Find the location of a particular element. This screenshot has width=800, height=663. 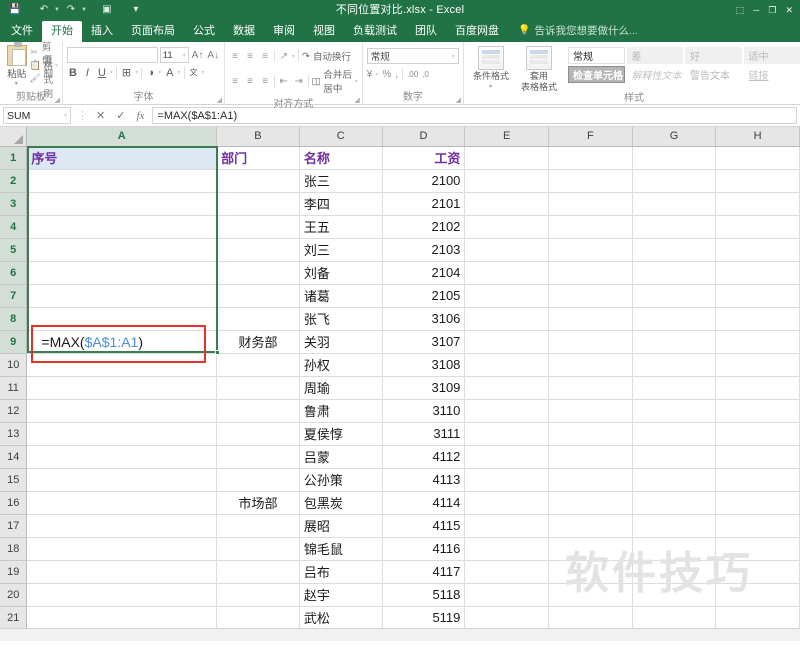

row-header-20: 20 is located at coordinates (14, 595).